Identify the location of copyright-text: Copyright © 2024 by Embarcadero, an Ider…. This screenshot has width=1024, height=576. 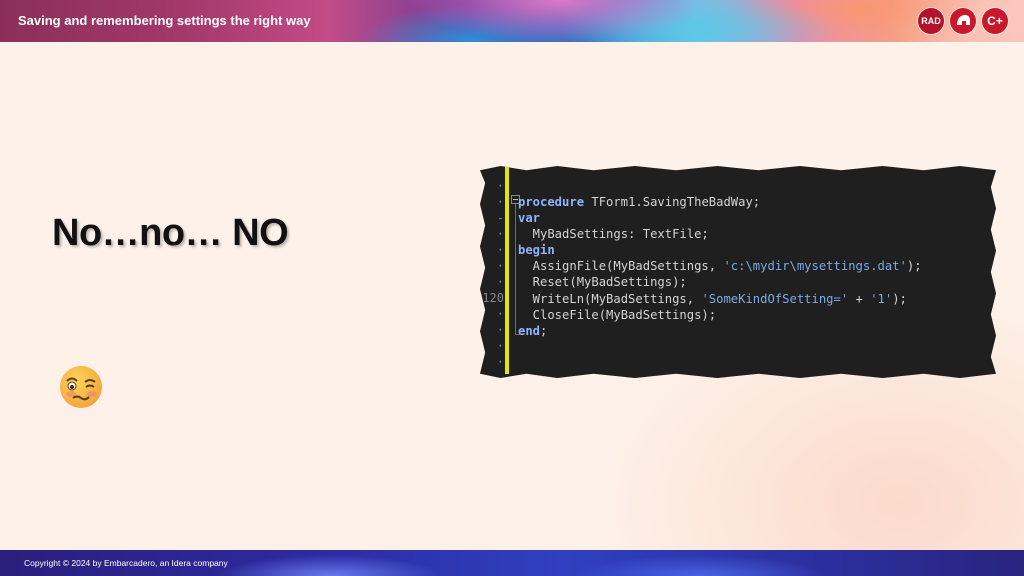
(126, 563).